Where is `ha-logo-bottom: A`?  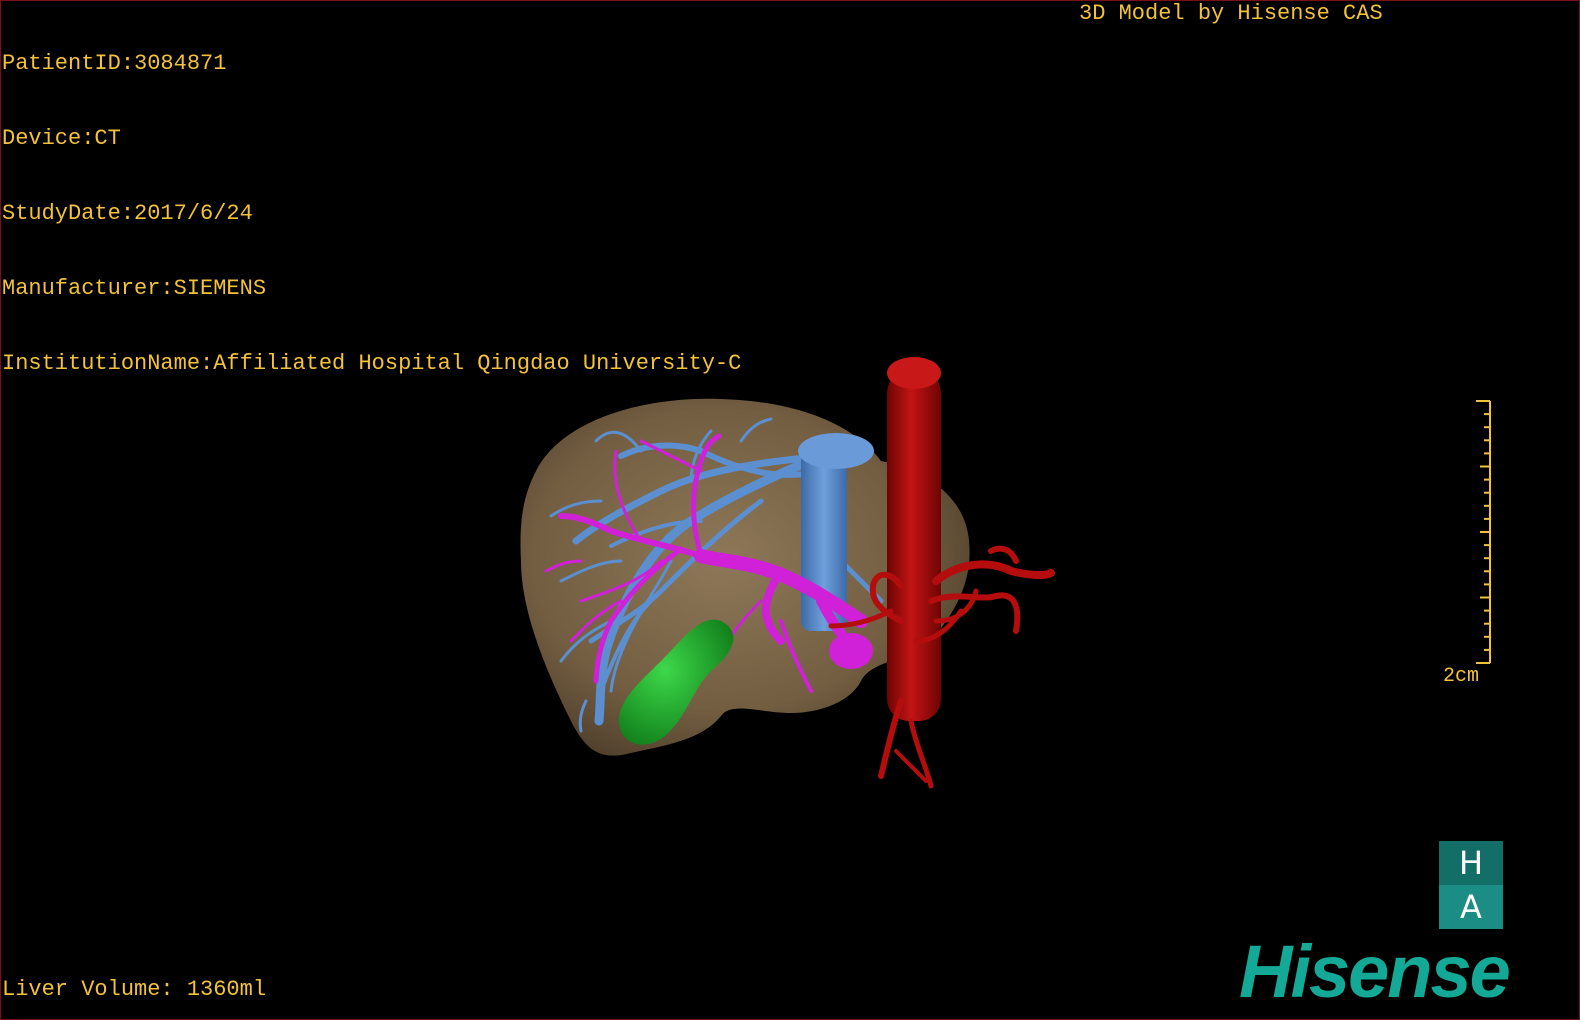
ha-logo-bottom: A is located at coordinates (1471, 907).